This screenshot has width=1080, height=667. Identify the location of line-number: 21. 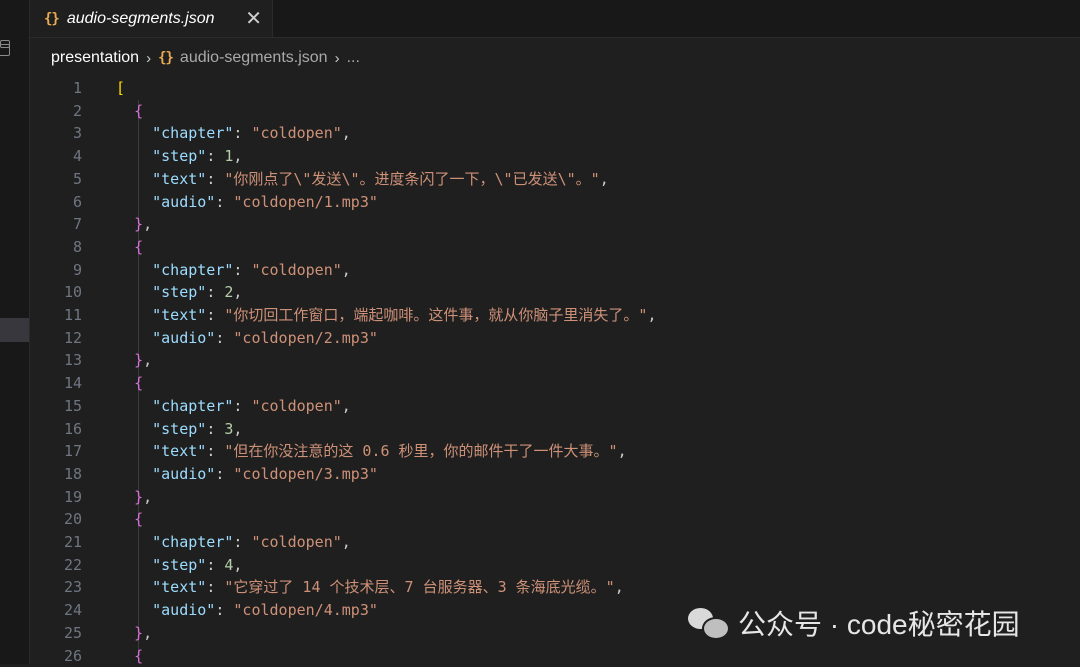
(56, 542).